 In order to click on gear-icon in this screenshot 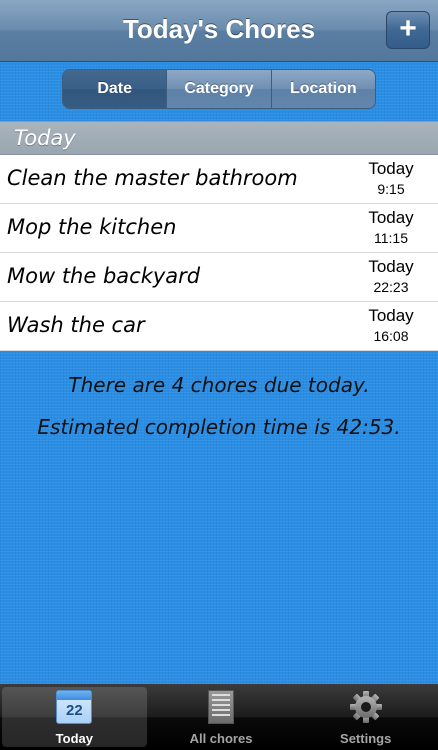, I will do `click(366, 707)`.